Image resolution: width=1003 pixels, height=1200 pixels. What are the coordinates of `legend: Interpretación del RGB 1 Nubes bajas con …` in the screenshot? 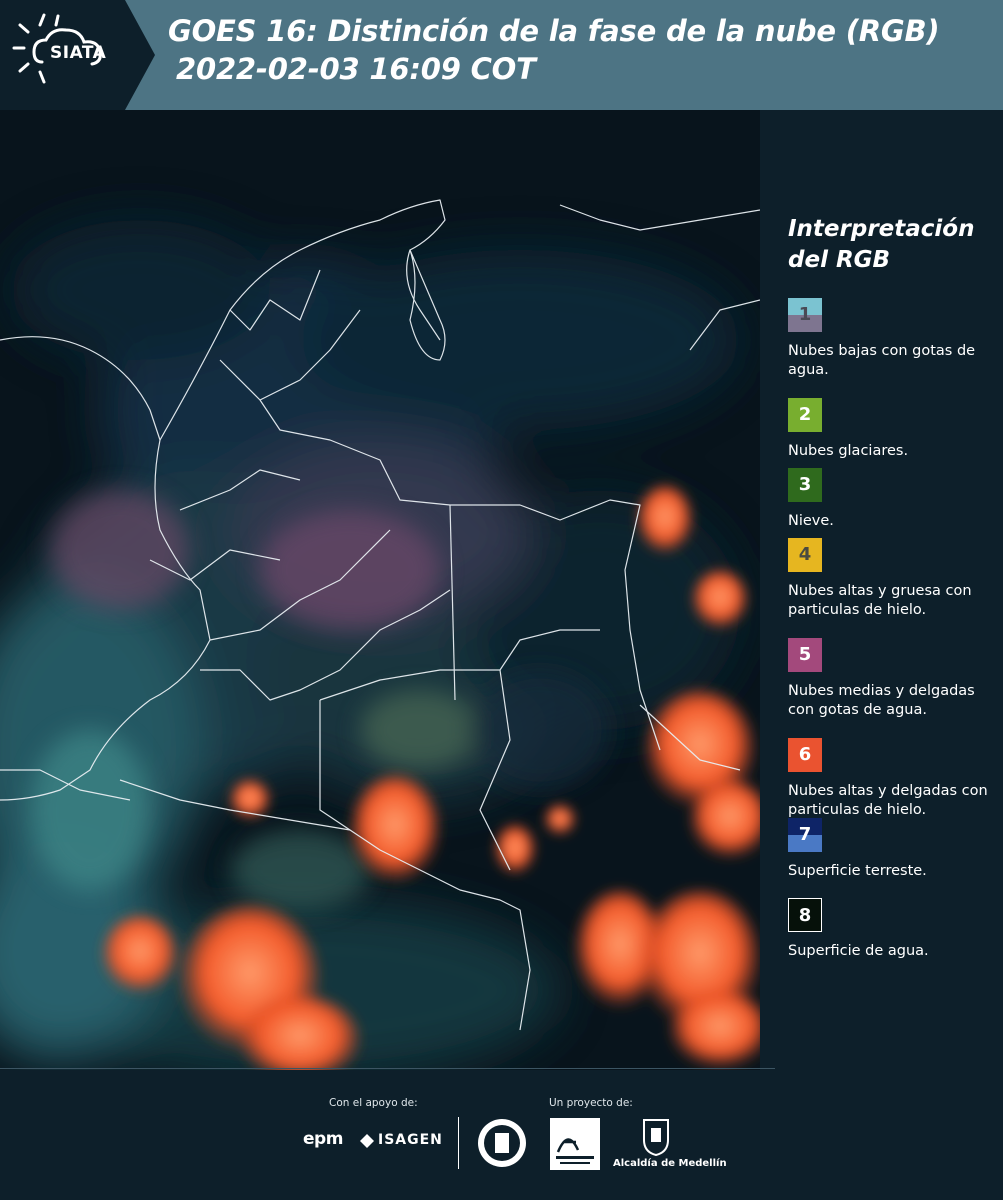 It's located at (888, 586).